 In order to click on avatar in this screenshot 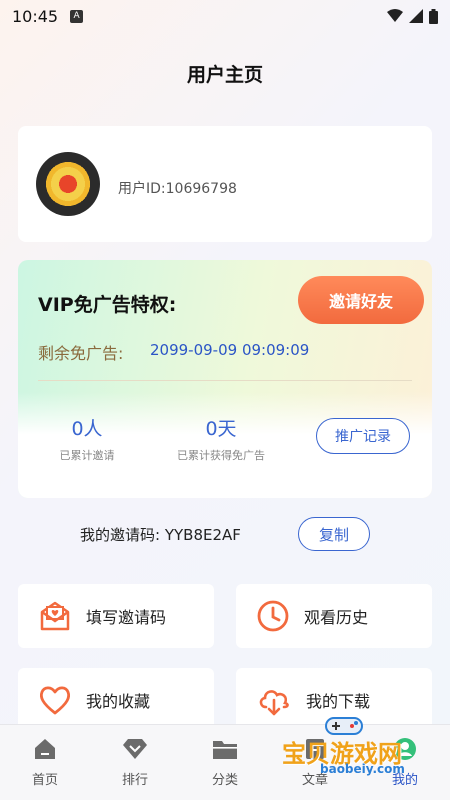, I will do `click(68, 184)`.